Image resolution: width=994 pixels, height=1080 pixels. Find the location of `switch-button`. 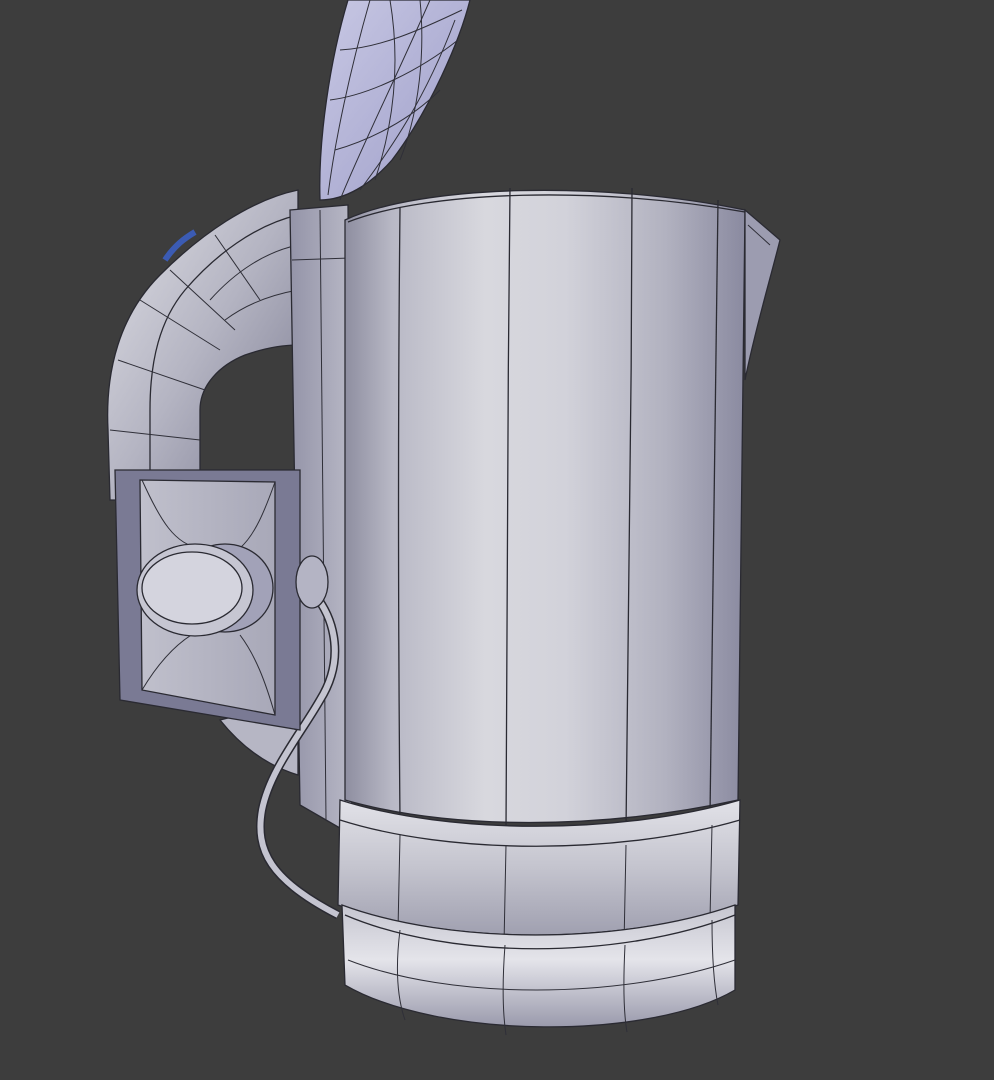

switch-button is located at coordinates (205, 590).